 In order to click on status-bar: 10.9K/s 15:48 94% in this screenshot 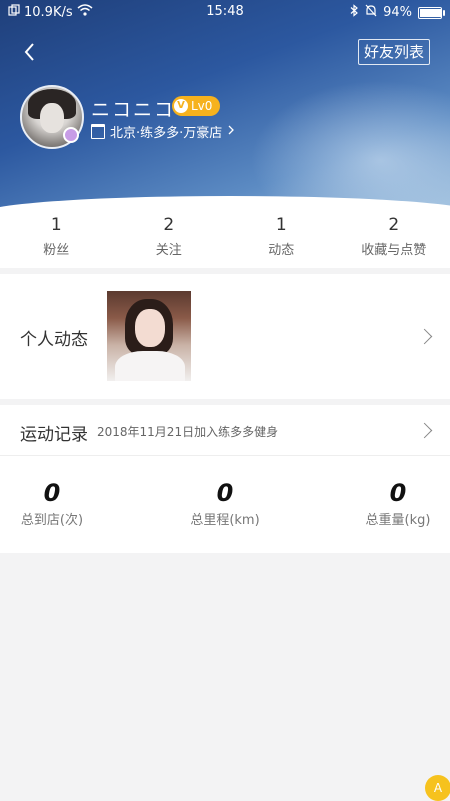, I will do `click(225, 12)`.